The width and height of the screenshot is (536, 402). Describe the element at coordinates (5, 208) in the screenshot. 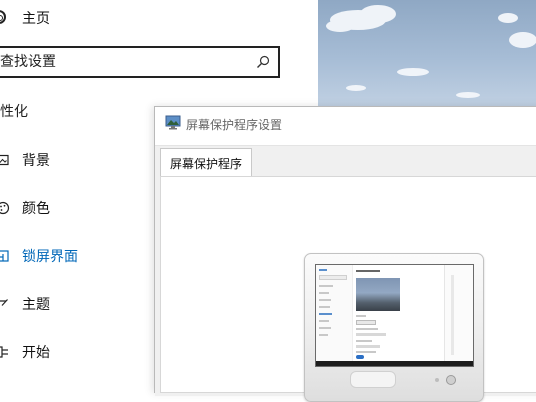

I see `palette-icon` at that location.